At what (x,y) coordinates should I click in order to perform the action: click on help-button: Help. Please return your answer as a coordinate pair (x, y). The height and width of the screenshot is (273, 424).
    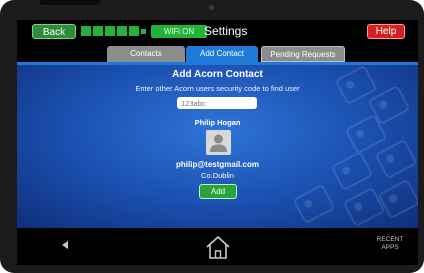
    Looking at the image, I should click on (386, 31).